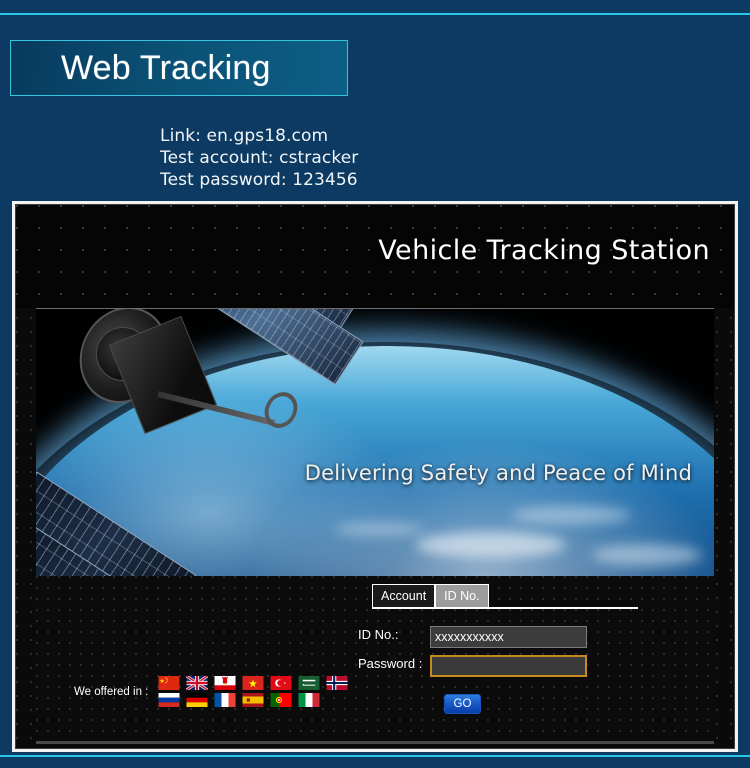 This screenshot has height=768, width=750. Describe the element at coordinates (259, 180) in the screenshot. I see `credentials-password: Test password: 123456` at that location.